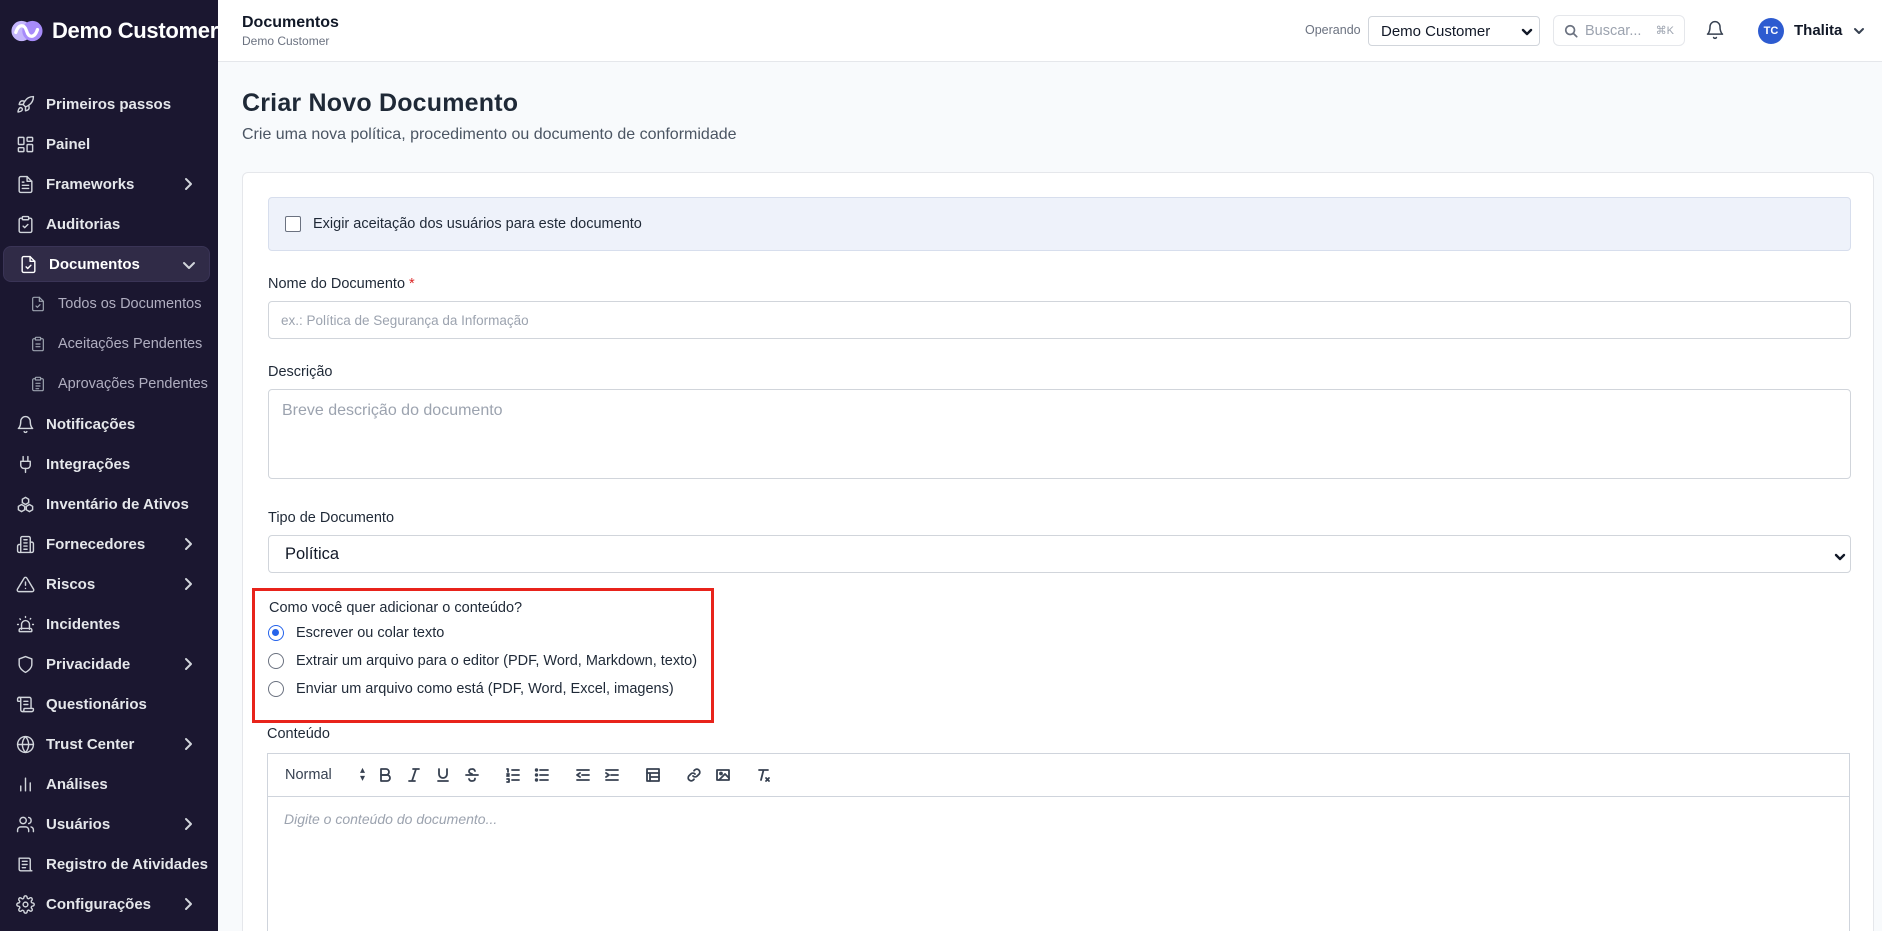  I want to click on sidebar-item-painel: Painel, so click(109, 144).